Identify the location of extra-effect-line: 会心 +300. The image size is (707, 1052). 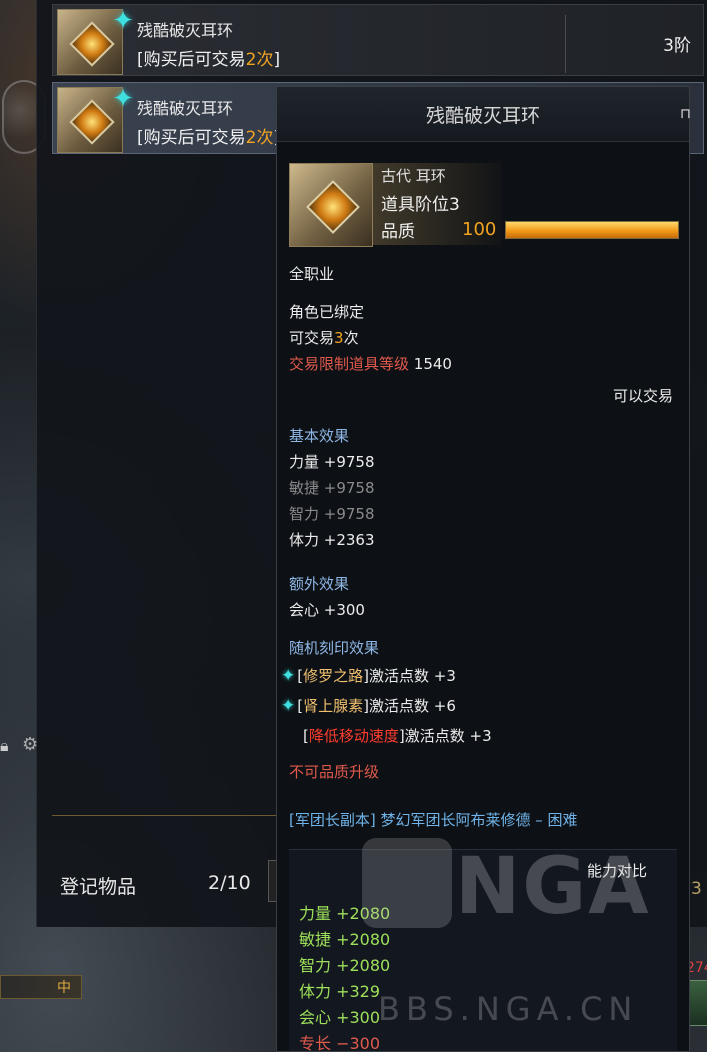
(327, 610).